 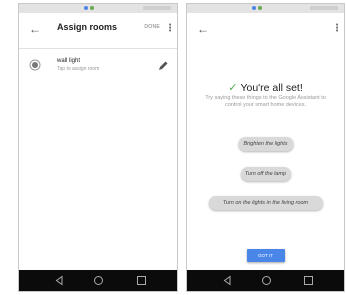 I want to click on success-heading: You're all set!, so click(x=271, y=87).